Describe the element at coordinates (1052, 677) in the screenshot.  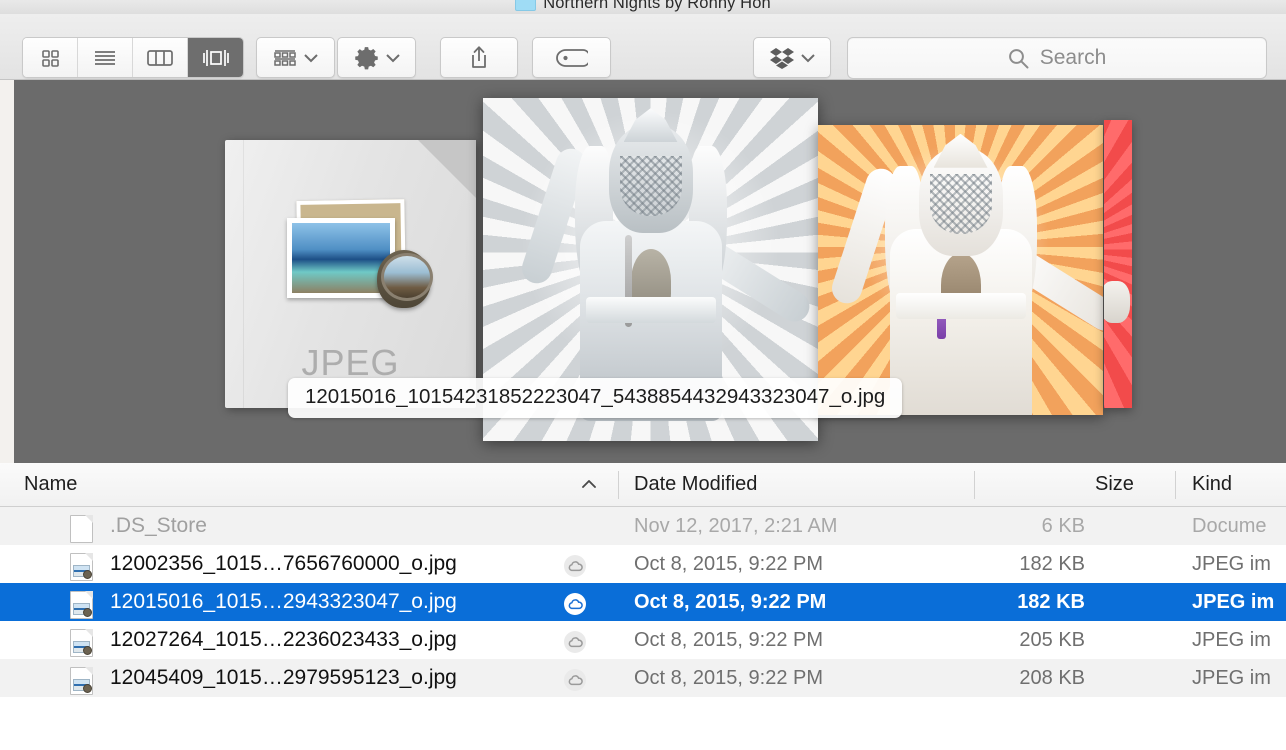
I see `file-size-cell: 208 KB` at that location.